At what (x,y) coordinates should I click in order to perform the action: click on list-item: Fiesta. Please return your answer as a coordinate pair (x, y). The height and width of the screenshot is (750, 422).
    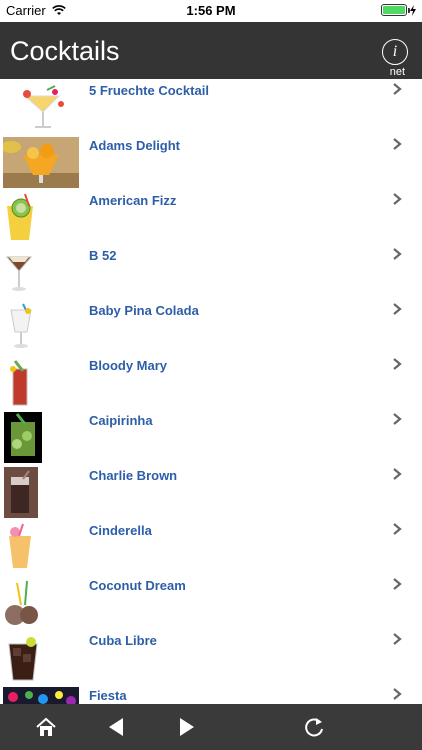
    Looking at the image, I should click on (211, 694).